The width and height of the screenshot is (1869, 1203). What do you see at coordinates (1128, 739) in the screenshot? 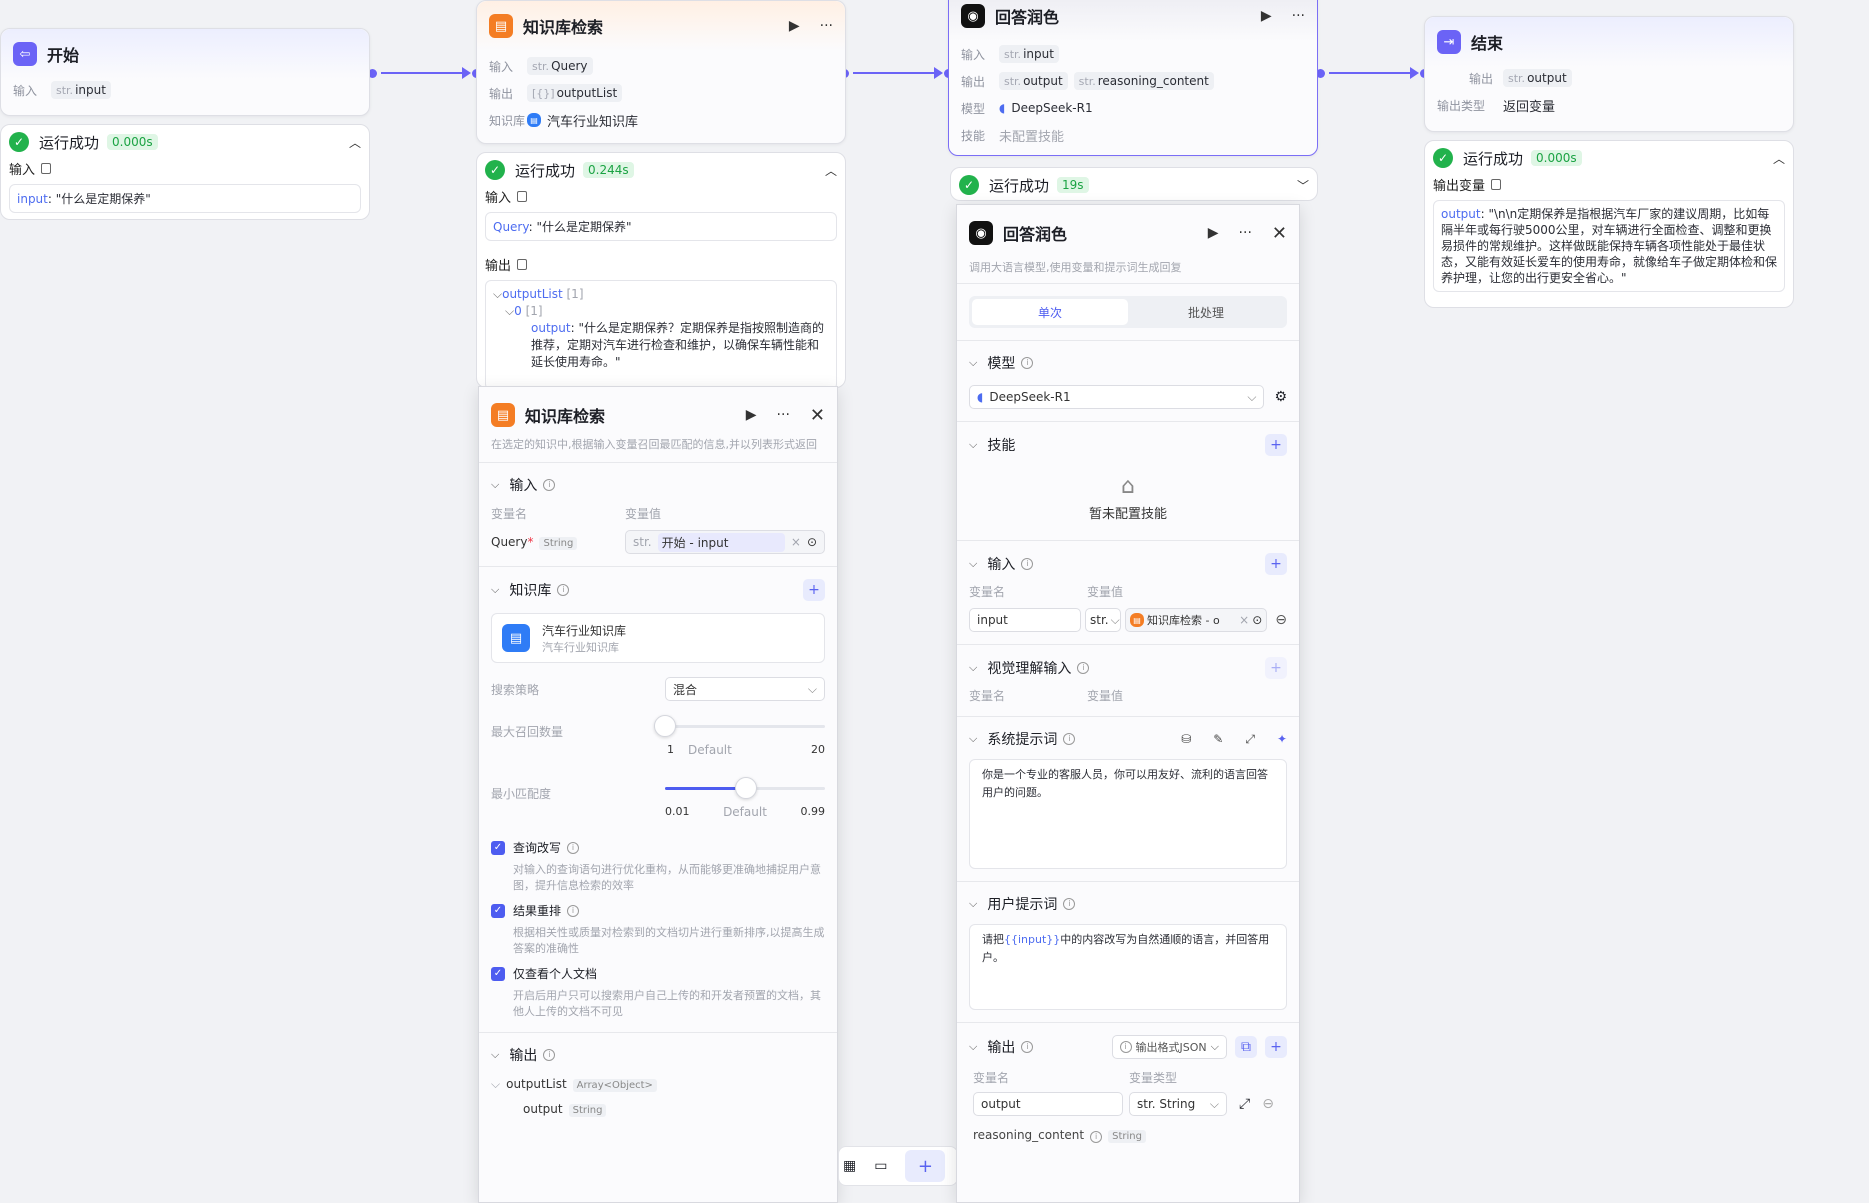
I see `system-prompt-header: ⌵ 系统提示词 i ⛁ ✎ ⤢ ✦` at bounding box center [1128, 739].